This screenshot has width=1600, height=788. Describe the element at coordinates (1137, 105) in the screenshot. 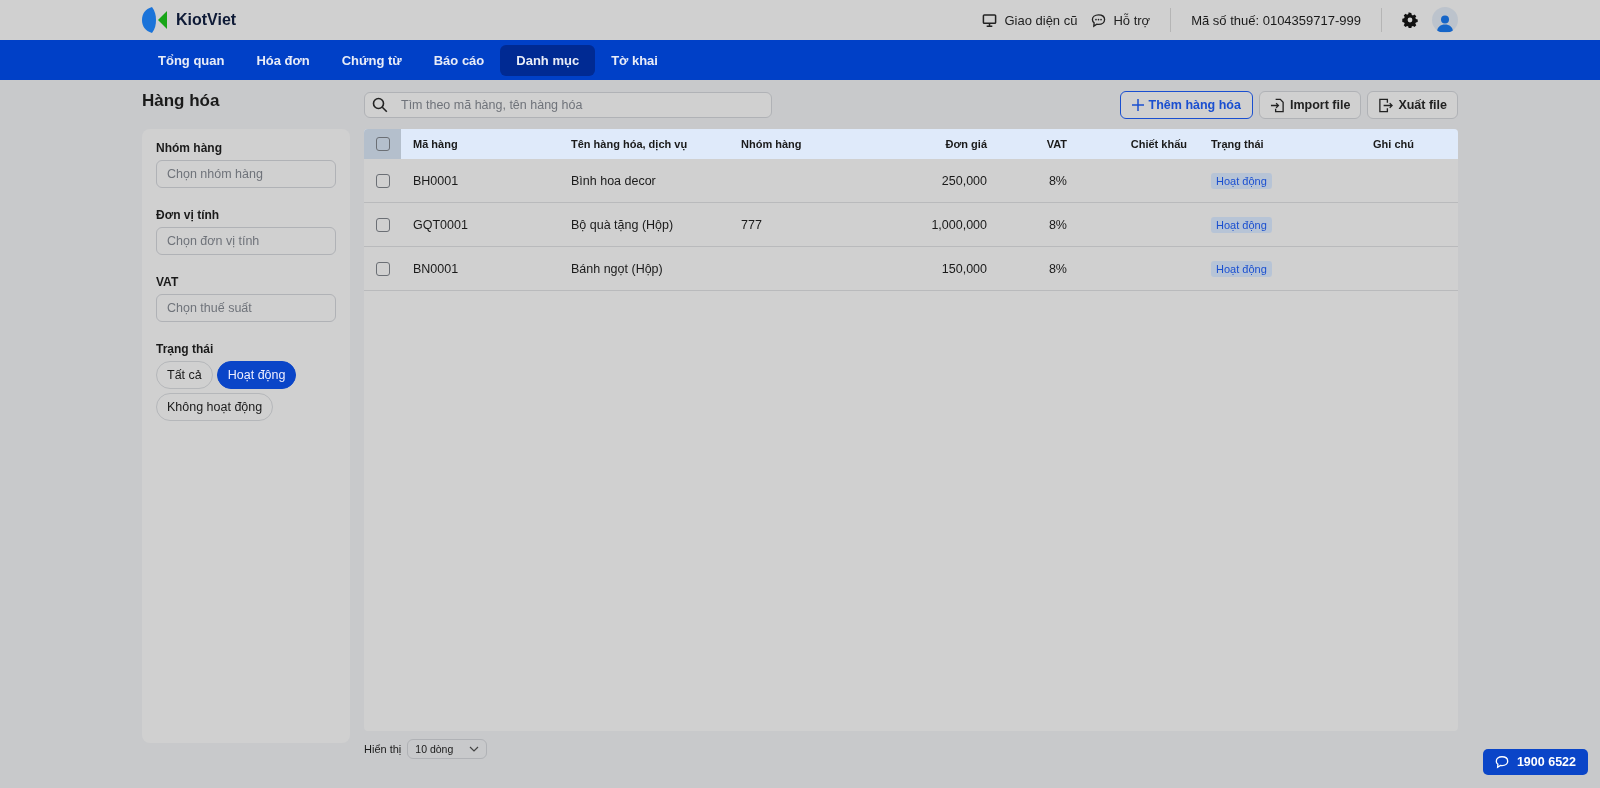

I see `plus-icon` at that location.